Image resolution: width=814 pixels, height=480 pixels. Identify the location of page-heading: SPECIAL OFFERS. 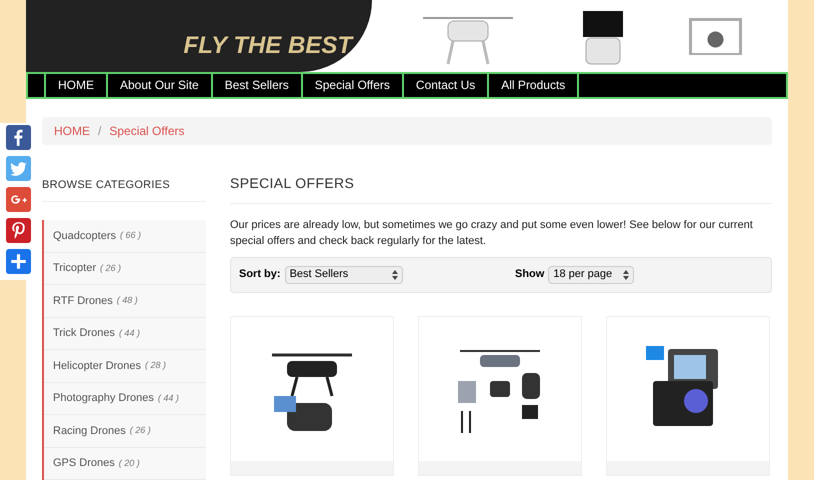
(501, 183).